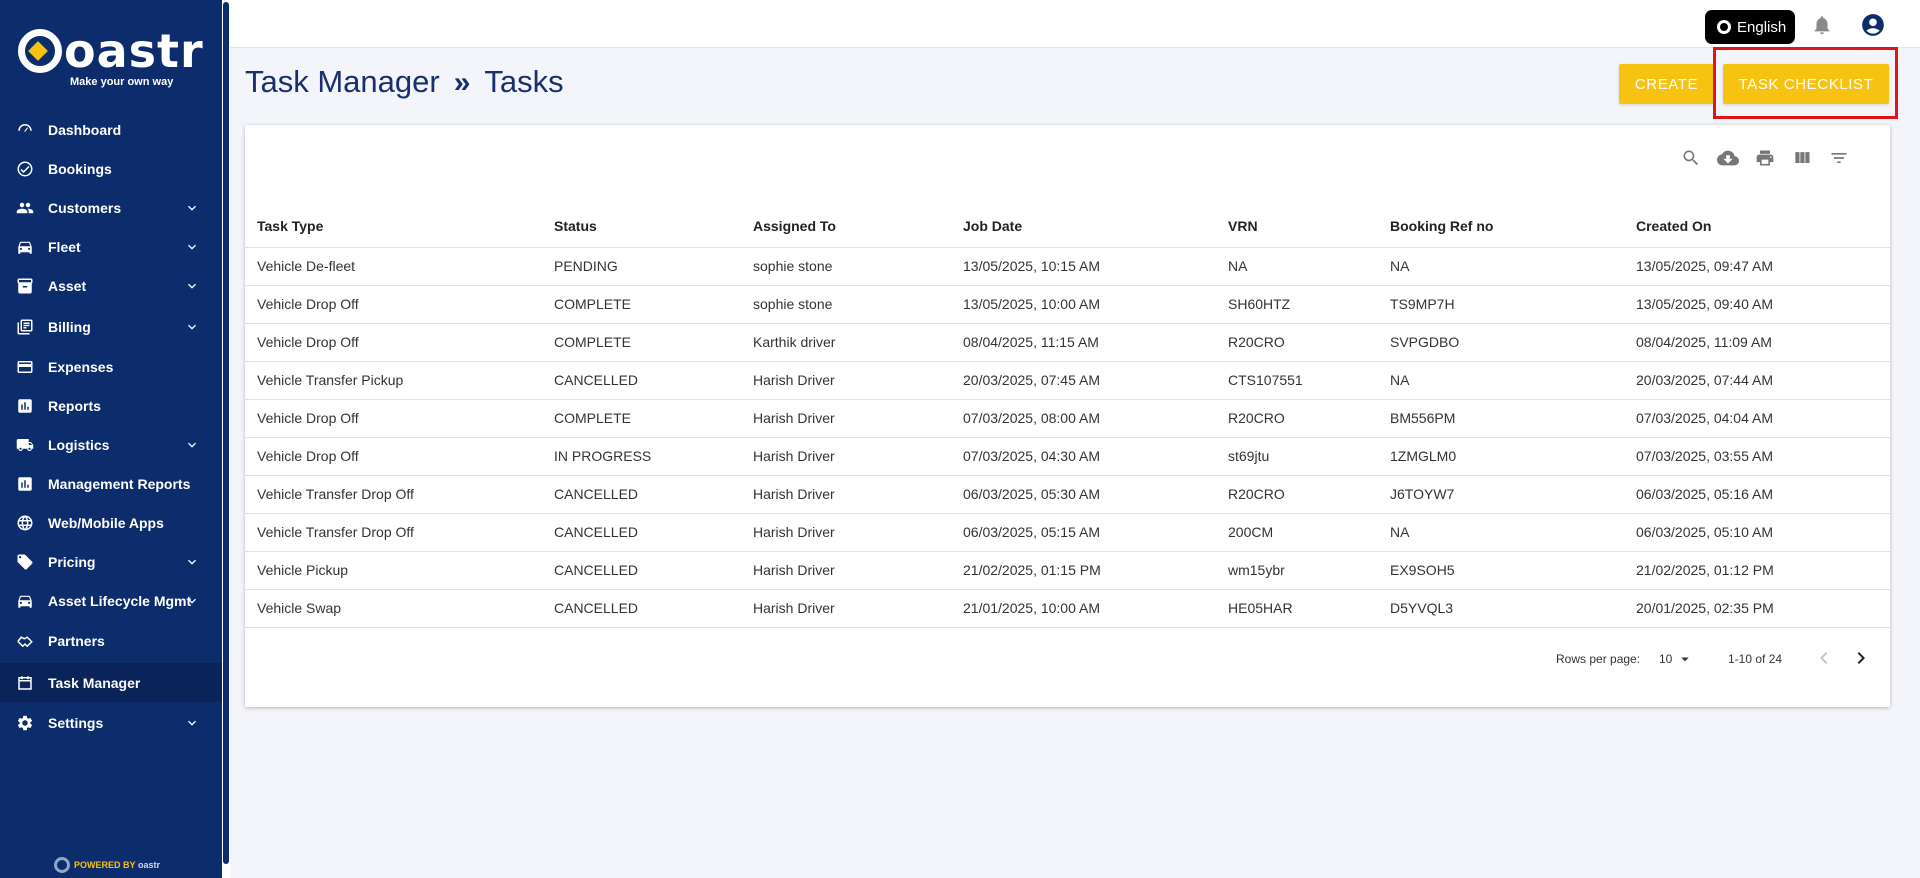  What do you see at coordinates (1501, 266) in the screenshot?
I see `cell-booking-ref-no: NA` at bounding box center [1501, 266].